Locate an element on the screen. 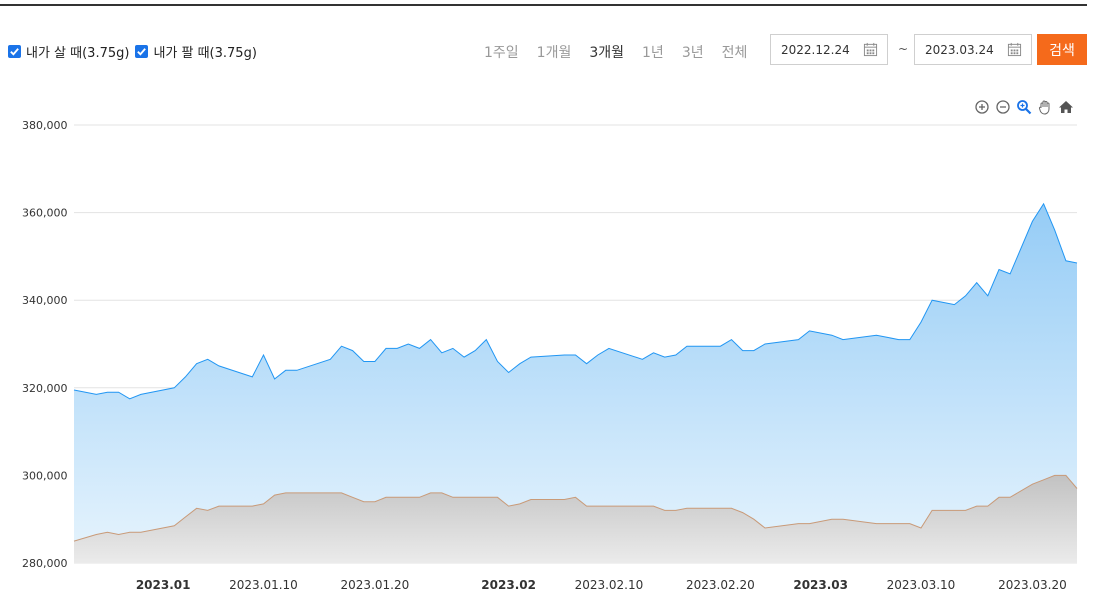 This screenshot has height=616, width=1098. y-tick-label: 300,000 is located at coordinates (45, 475).